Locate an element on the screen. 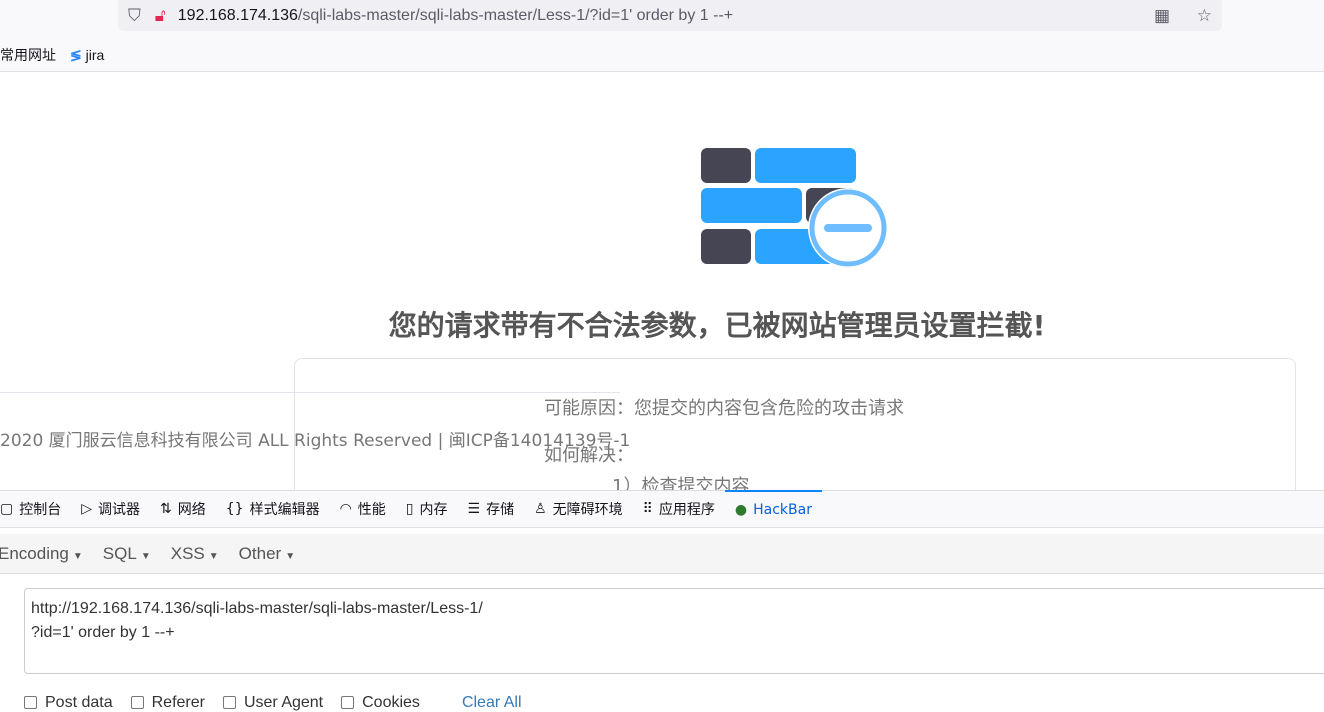  devtools-tab: ◠ 性能 is located at coordinates (363, 509).